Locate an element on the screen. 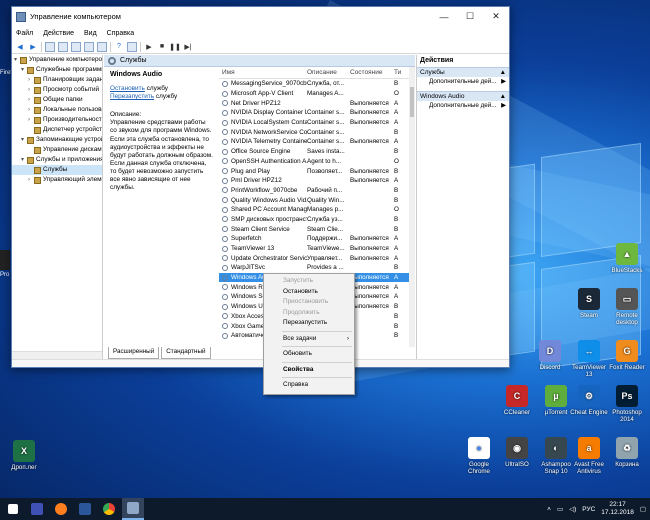  start-button is located at coordinates (13, 509).